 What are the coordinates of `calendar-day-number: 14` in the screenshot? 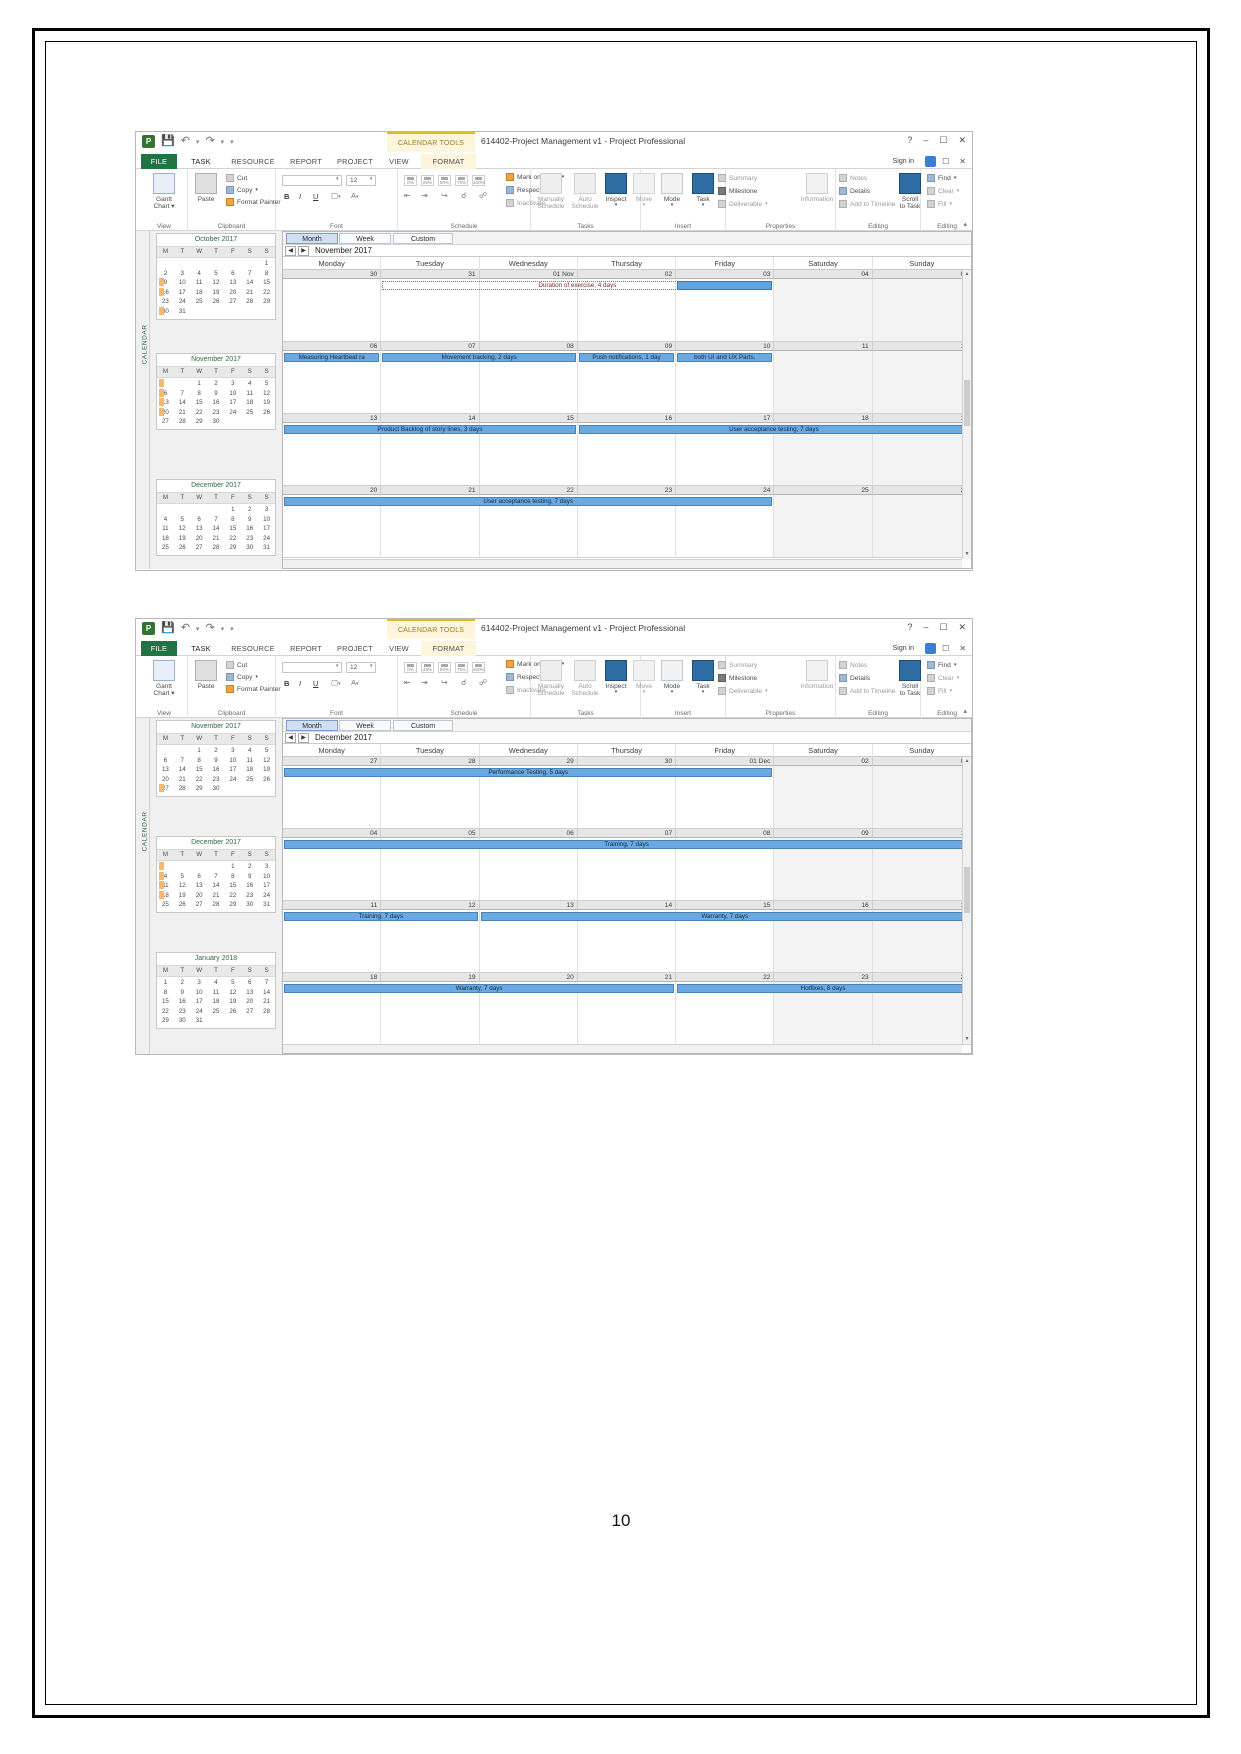 It's located at (430, 418).